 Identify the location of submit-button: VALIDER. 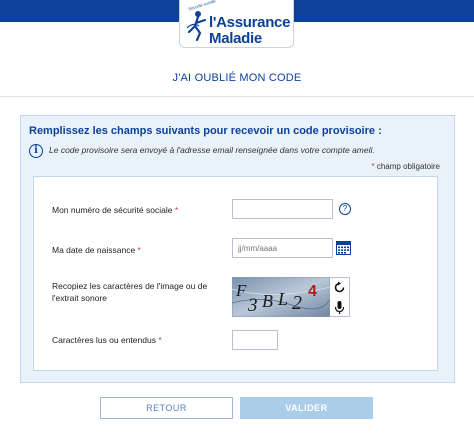
(306, 408).